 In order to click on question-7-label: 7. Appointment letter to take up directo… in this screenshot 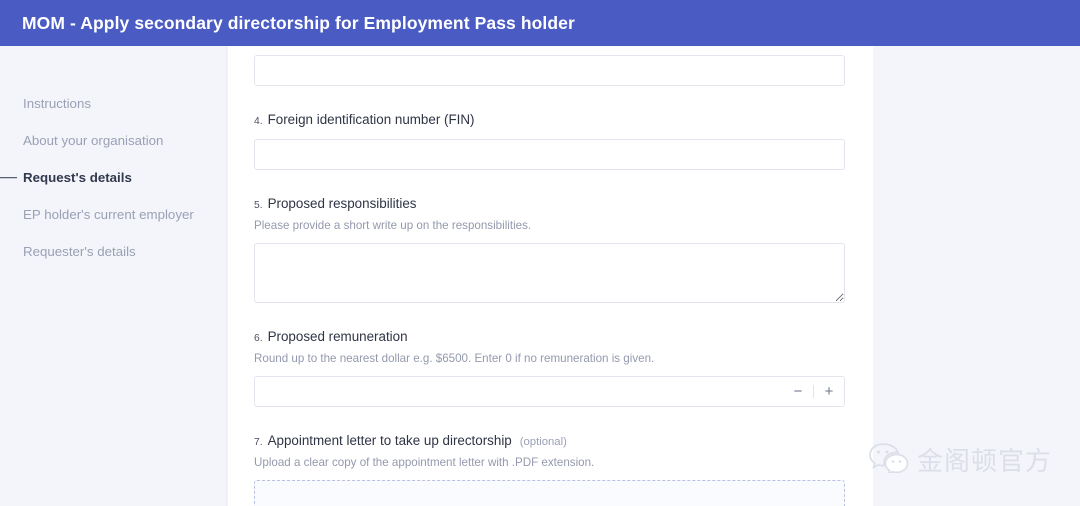, I will do `click(550, 441)`.